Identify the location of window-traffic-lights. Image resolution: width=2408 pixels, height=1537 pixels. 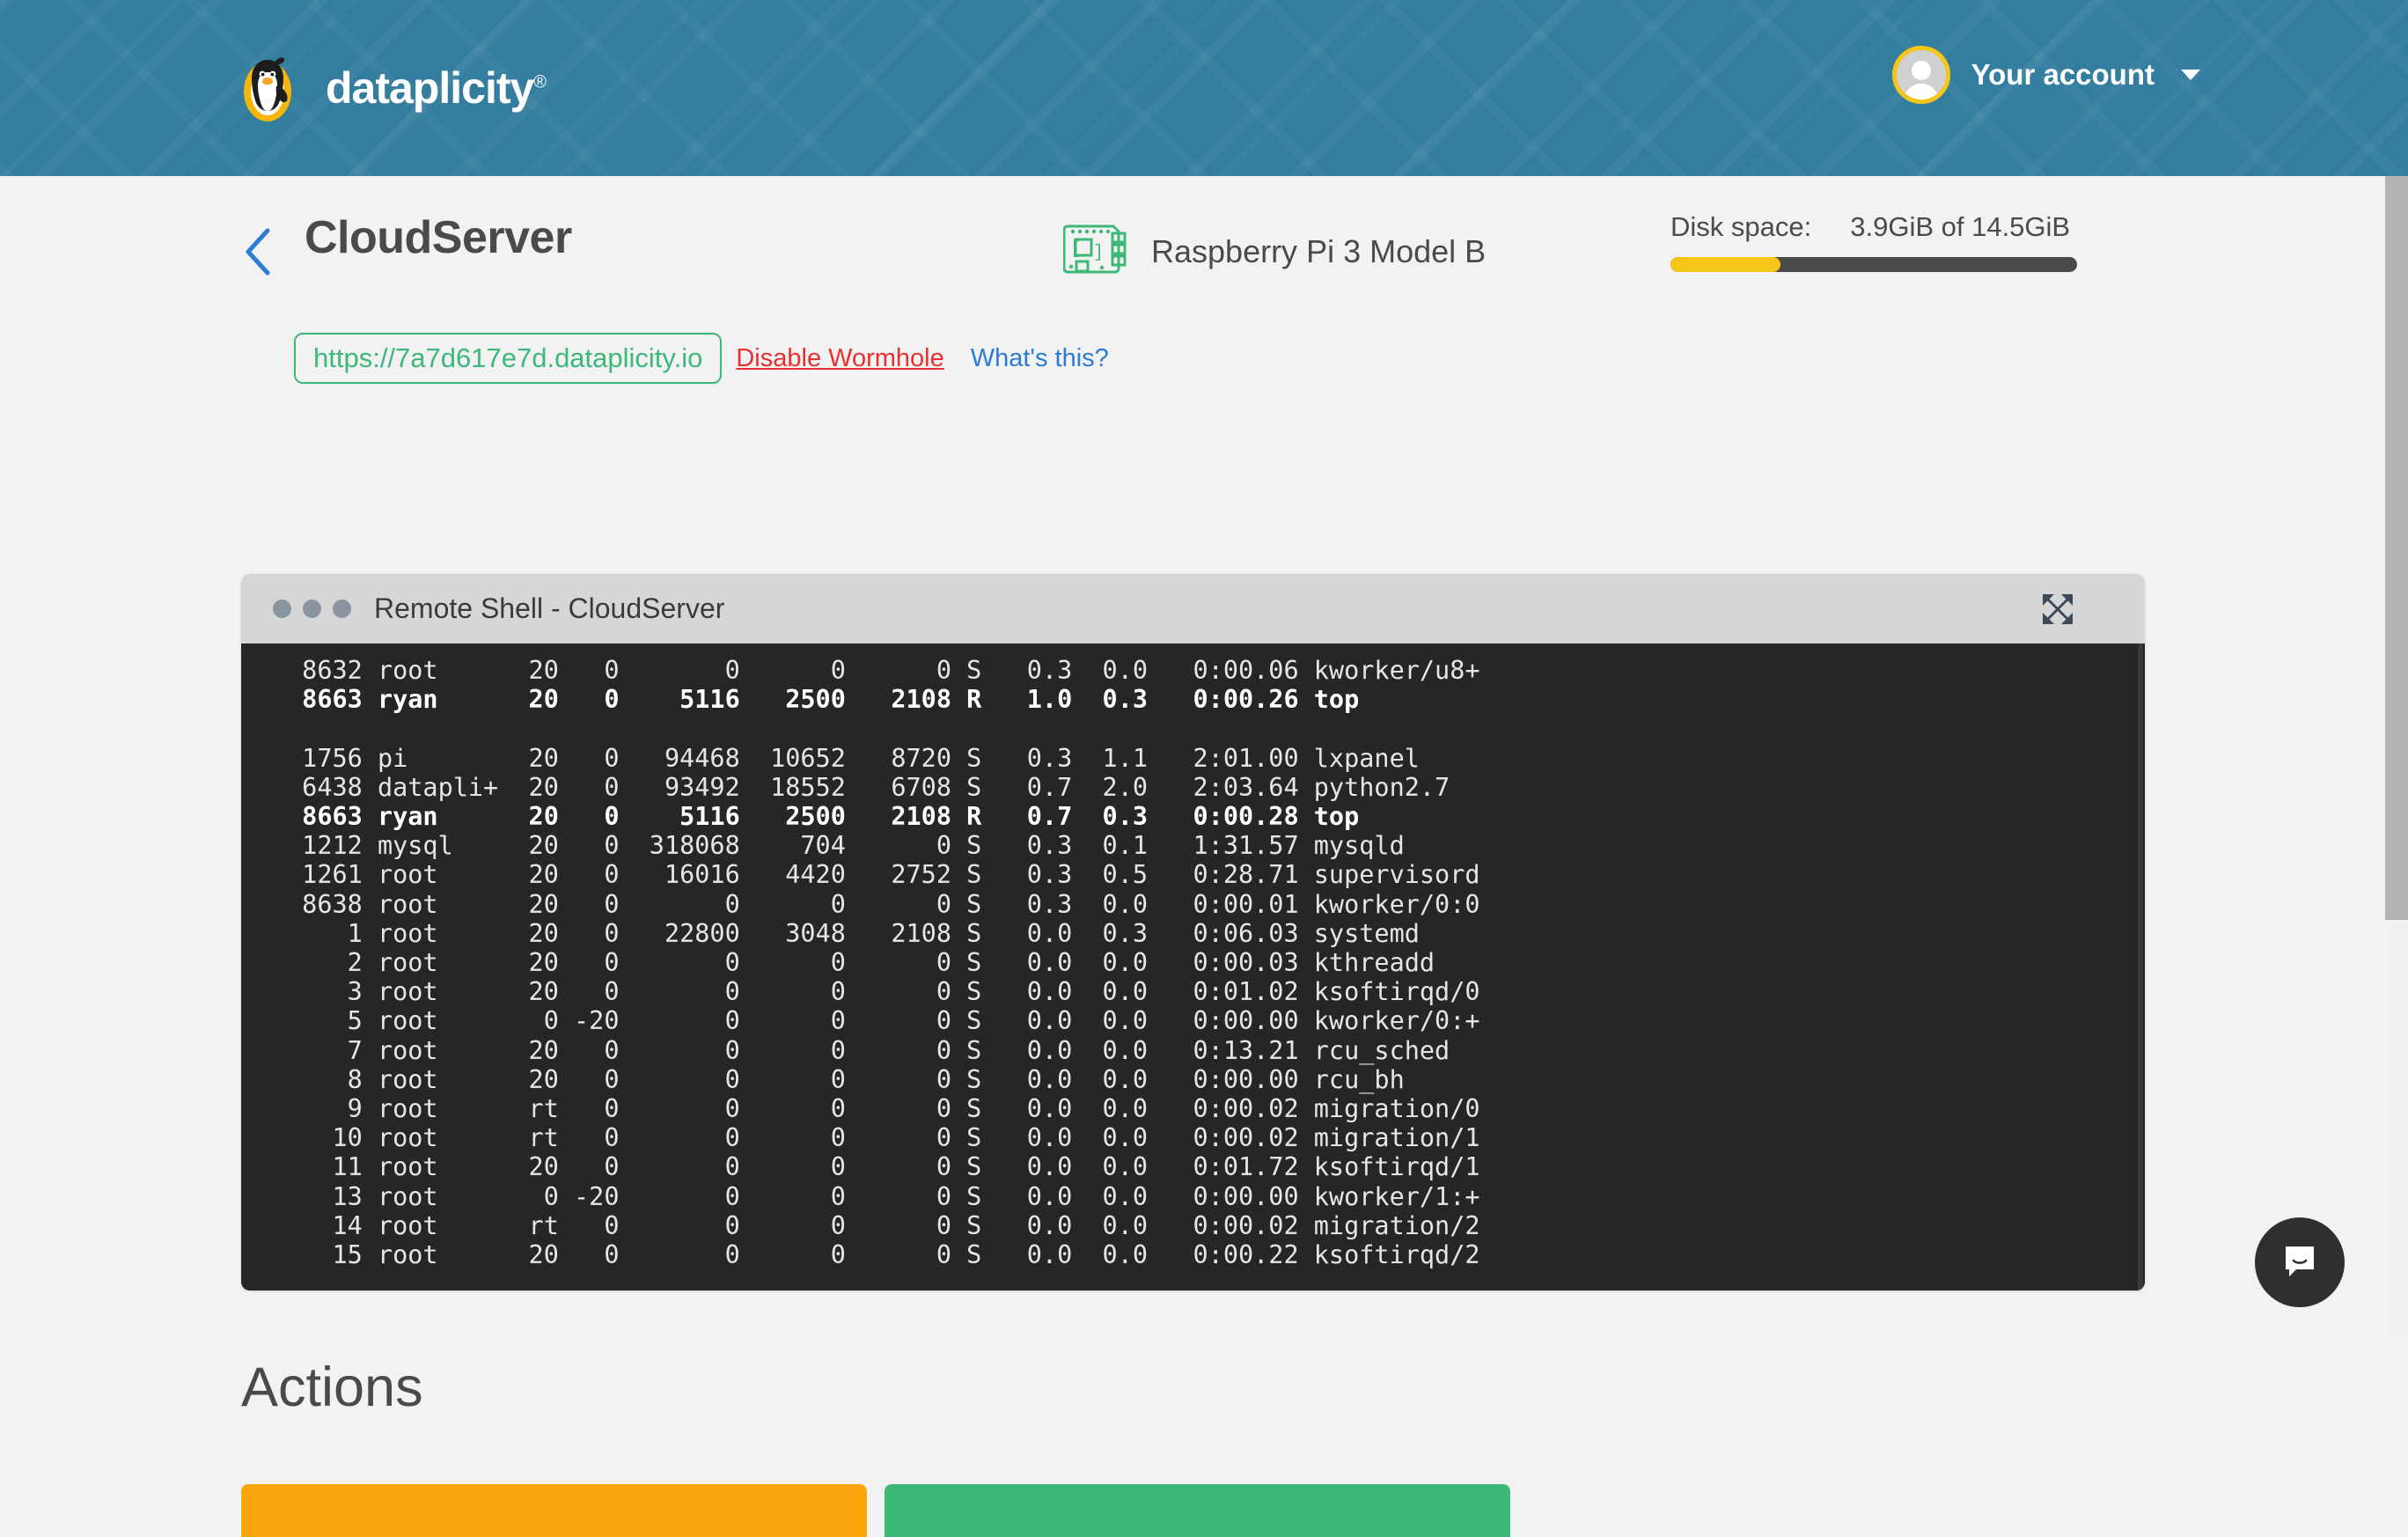
(312, 608).